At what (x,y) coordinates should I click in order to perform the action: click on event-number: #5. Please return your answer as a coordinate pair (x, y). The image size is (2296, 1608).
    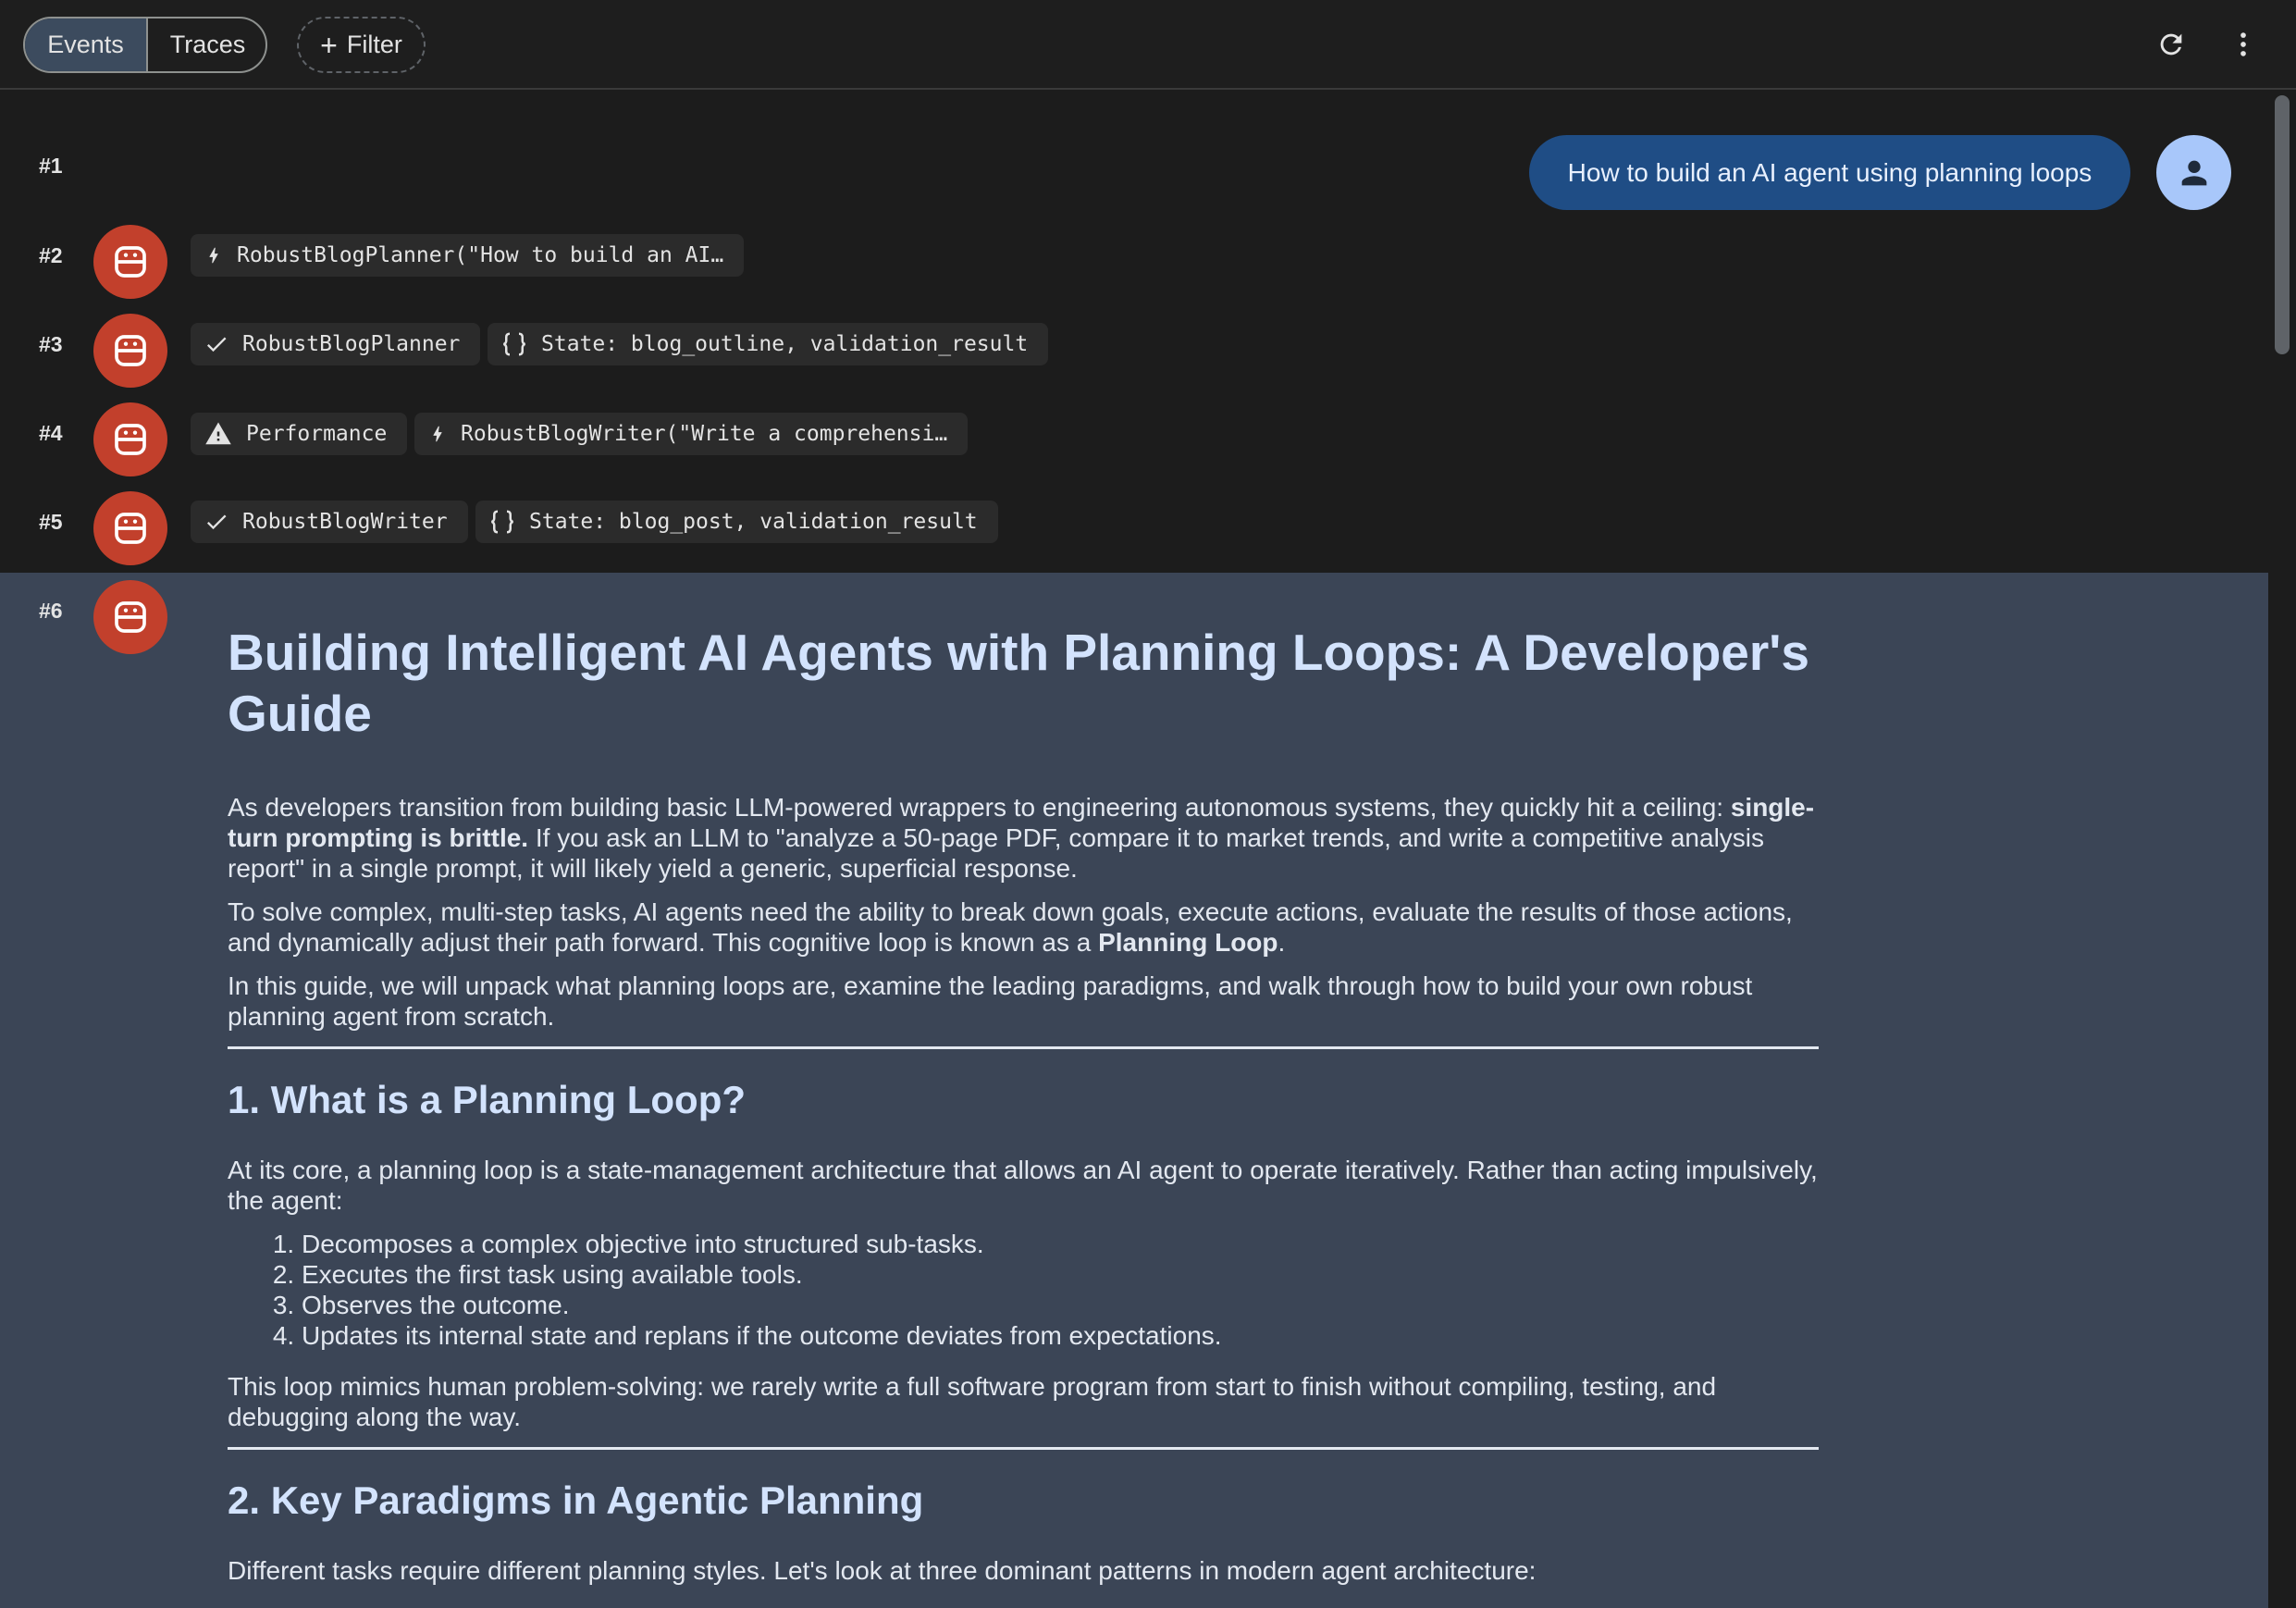
    Looking at the image, I should click on (51, 522).